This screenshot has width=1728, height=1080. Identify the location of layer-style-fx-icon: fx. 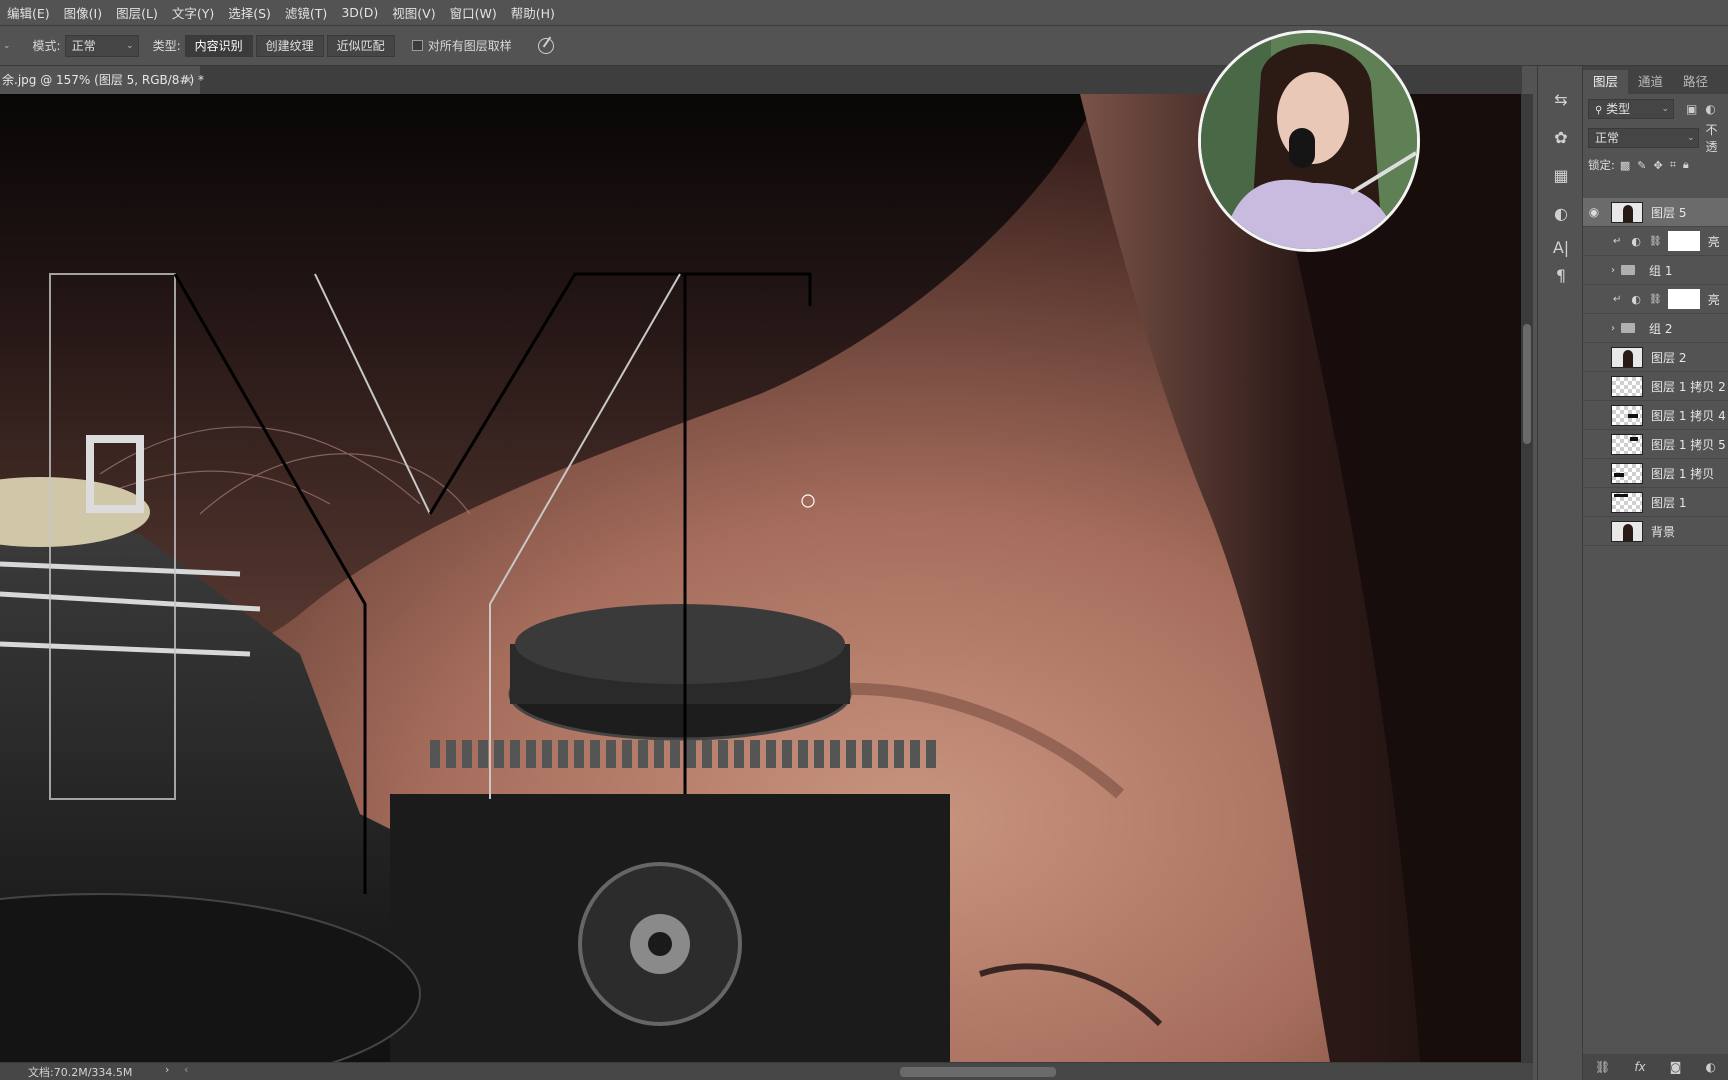
(1639, 1067).